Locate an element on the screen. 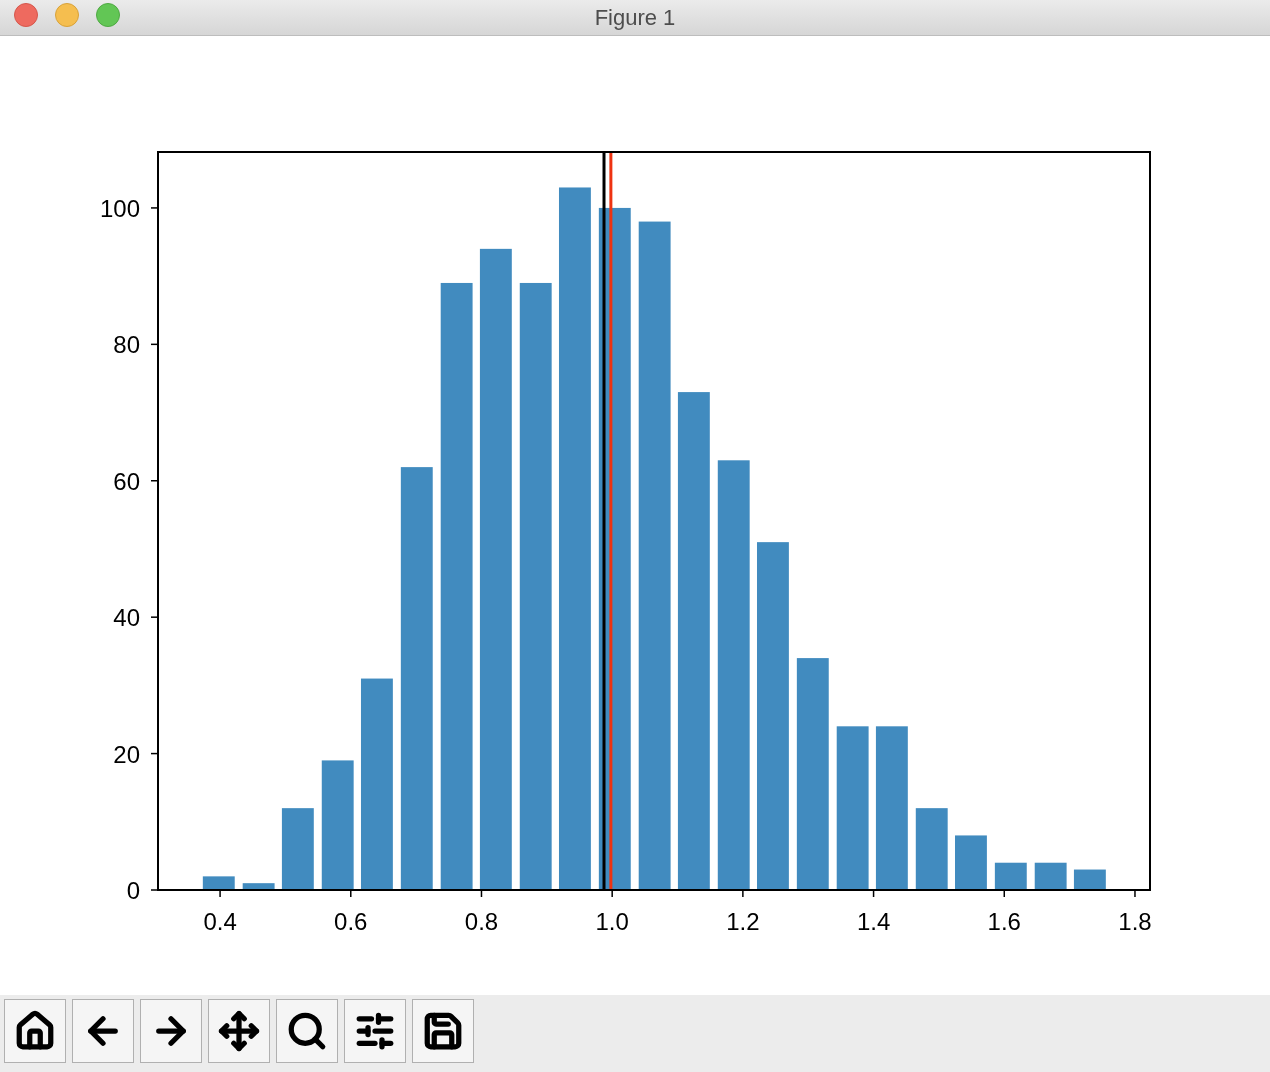  y-tick-label: 20 is located at coordinates (126, 754).